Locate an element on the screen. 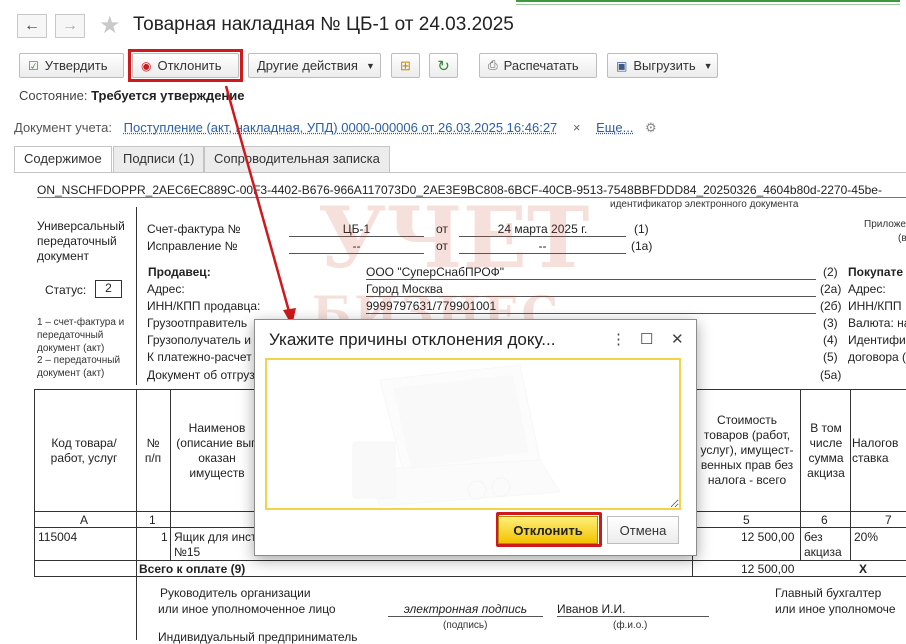 This screenshot has height=644, width=906. maximize-icon: ☐ is located at coordinates (646, 339).